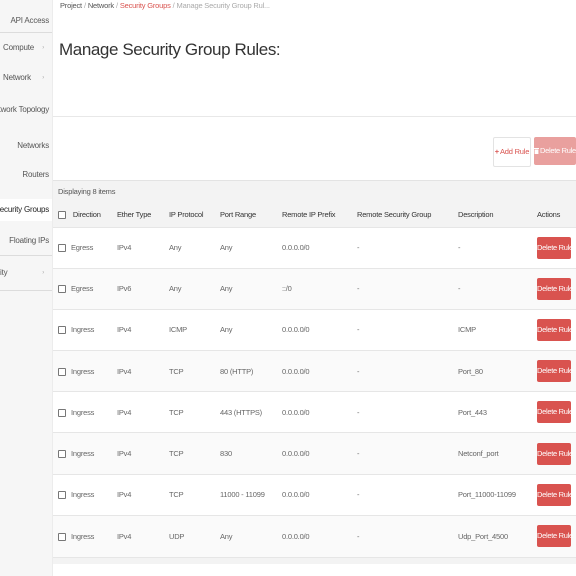 The width and height of the screenshot is (576, 576). I want to click on breadcrumb-project: Project, so click(71, 5).